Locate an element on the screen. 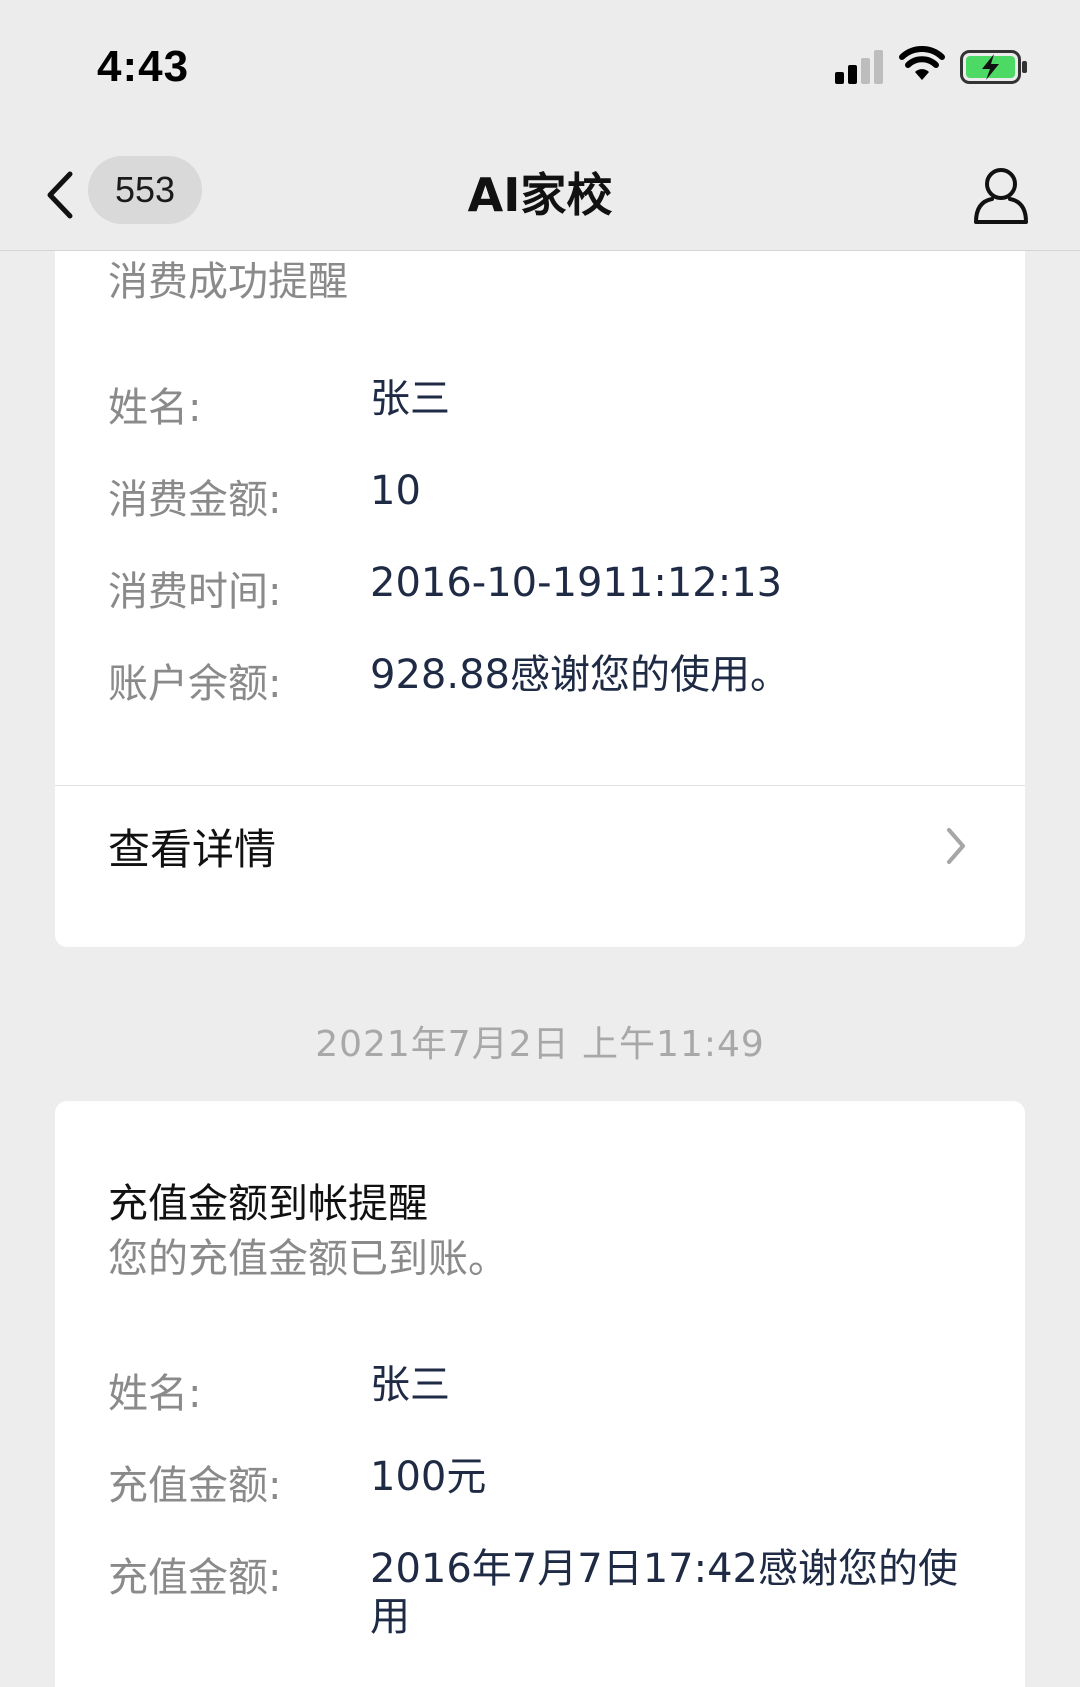 The height and width of the screenshot is (1687, 1080). field-label: 账户余额: is located at coordinates (195, 684).